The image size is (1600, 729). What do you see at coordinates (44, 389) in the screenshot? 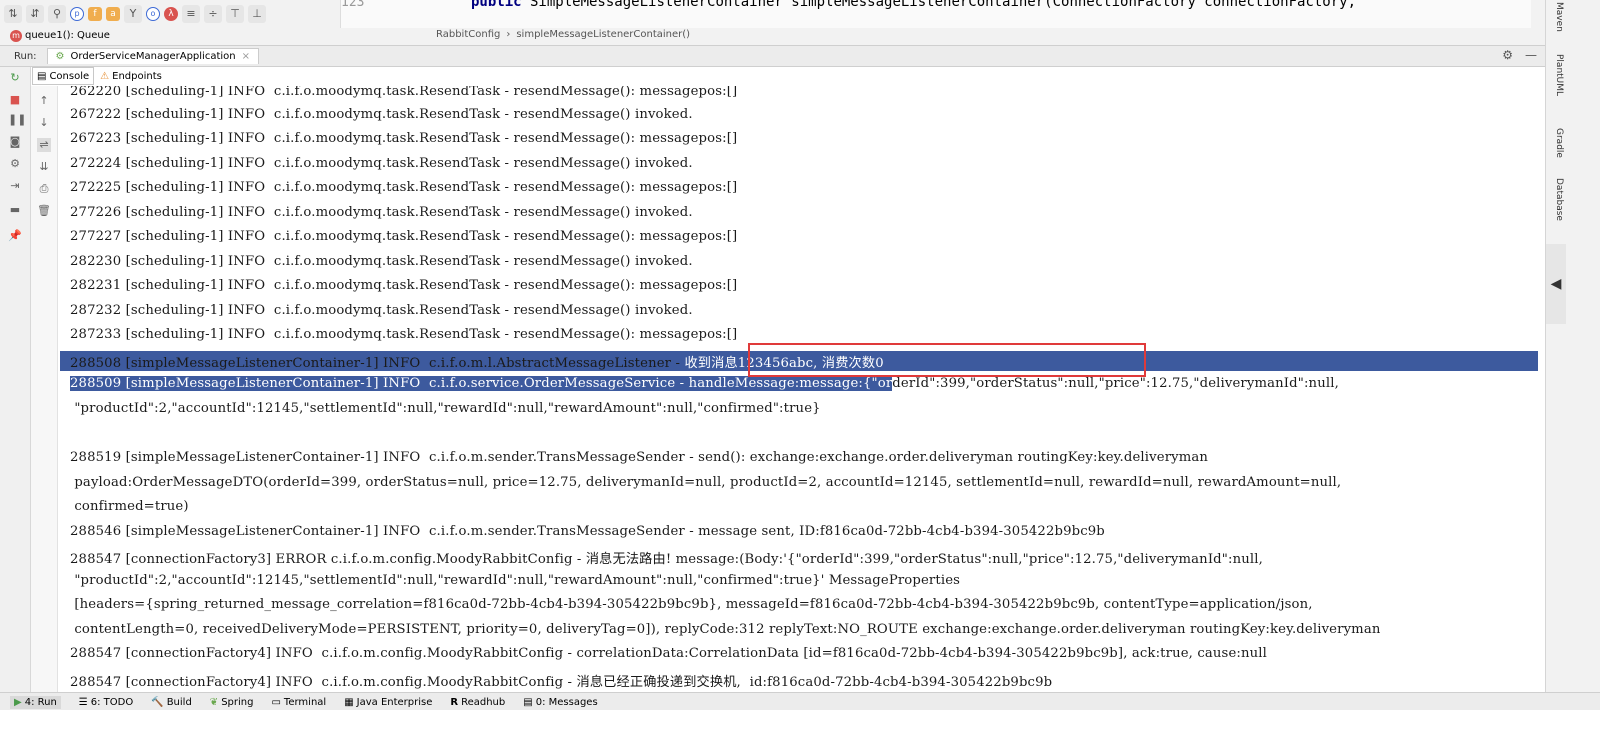
I see `console-left-toolbar: ↑ ↓ ⇌ ⇊ ⎙ 🗑` at bounding box center [44, 389].